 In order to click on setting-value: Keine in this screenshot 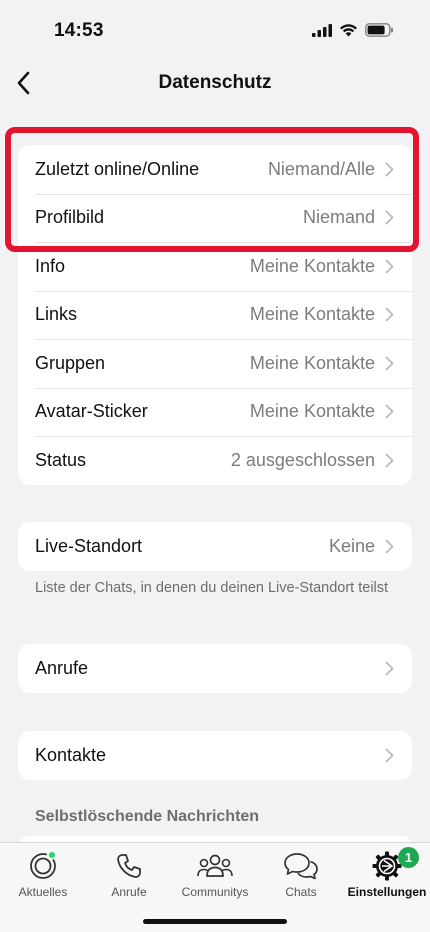, I will do `click(351, 545)`.